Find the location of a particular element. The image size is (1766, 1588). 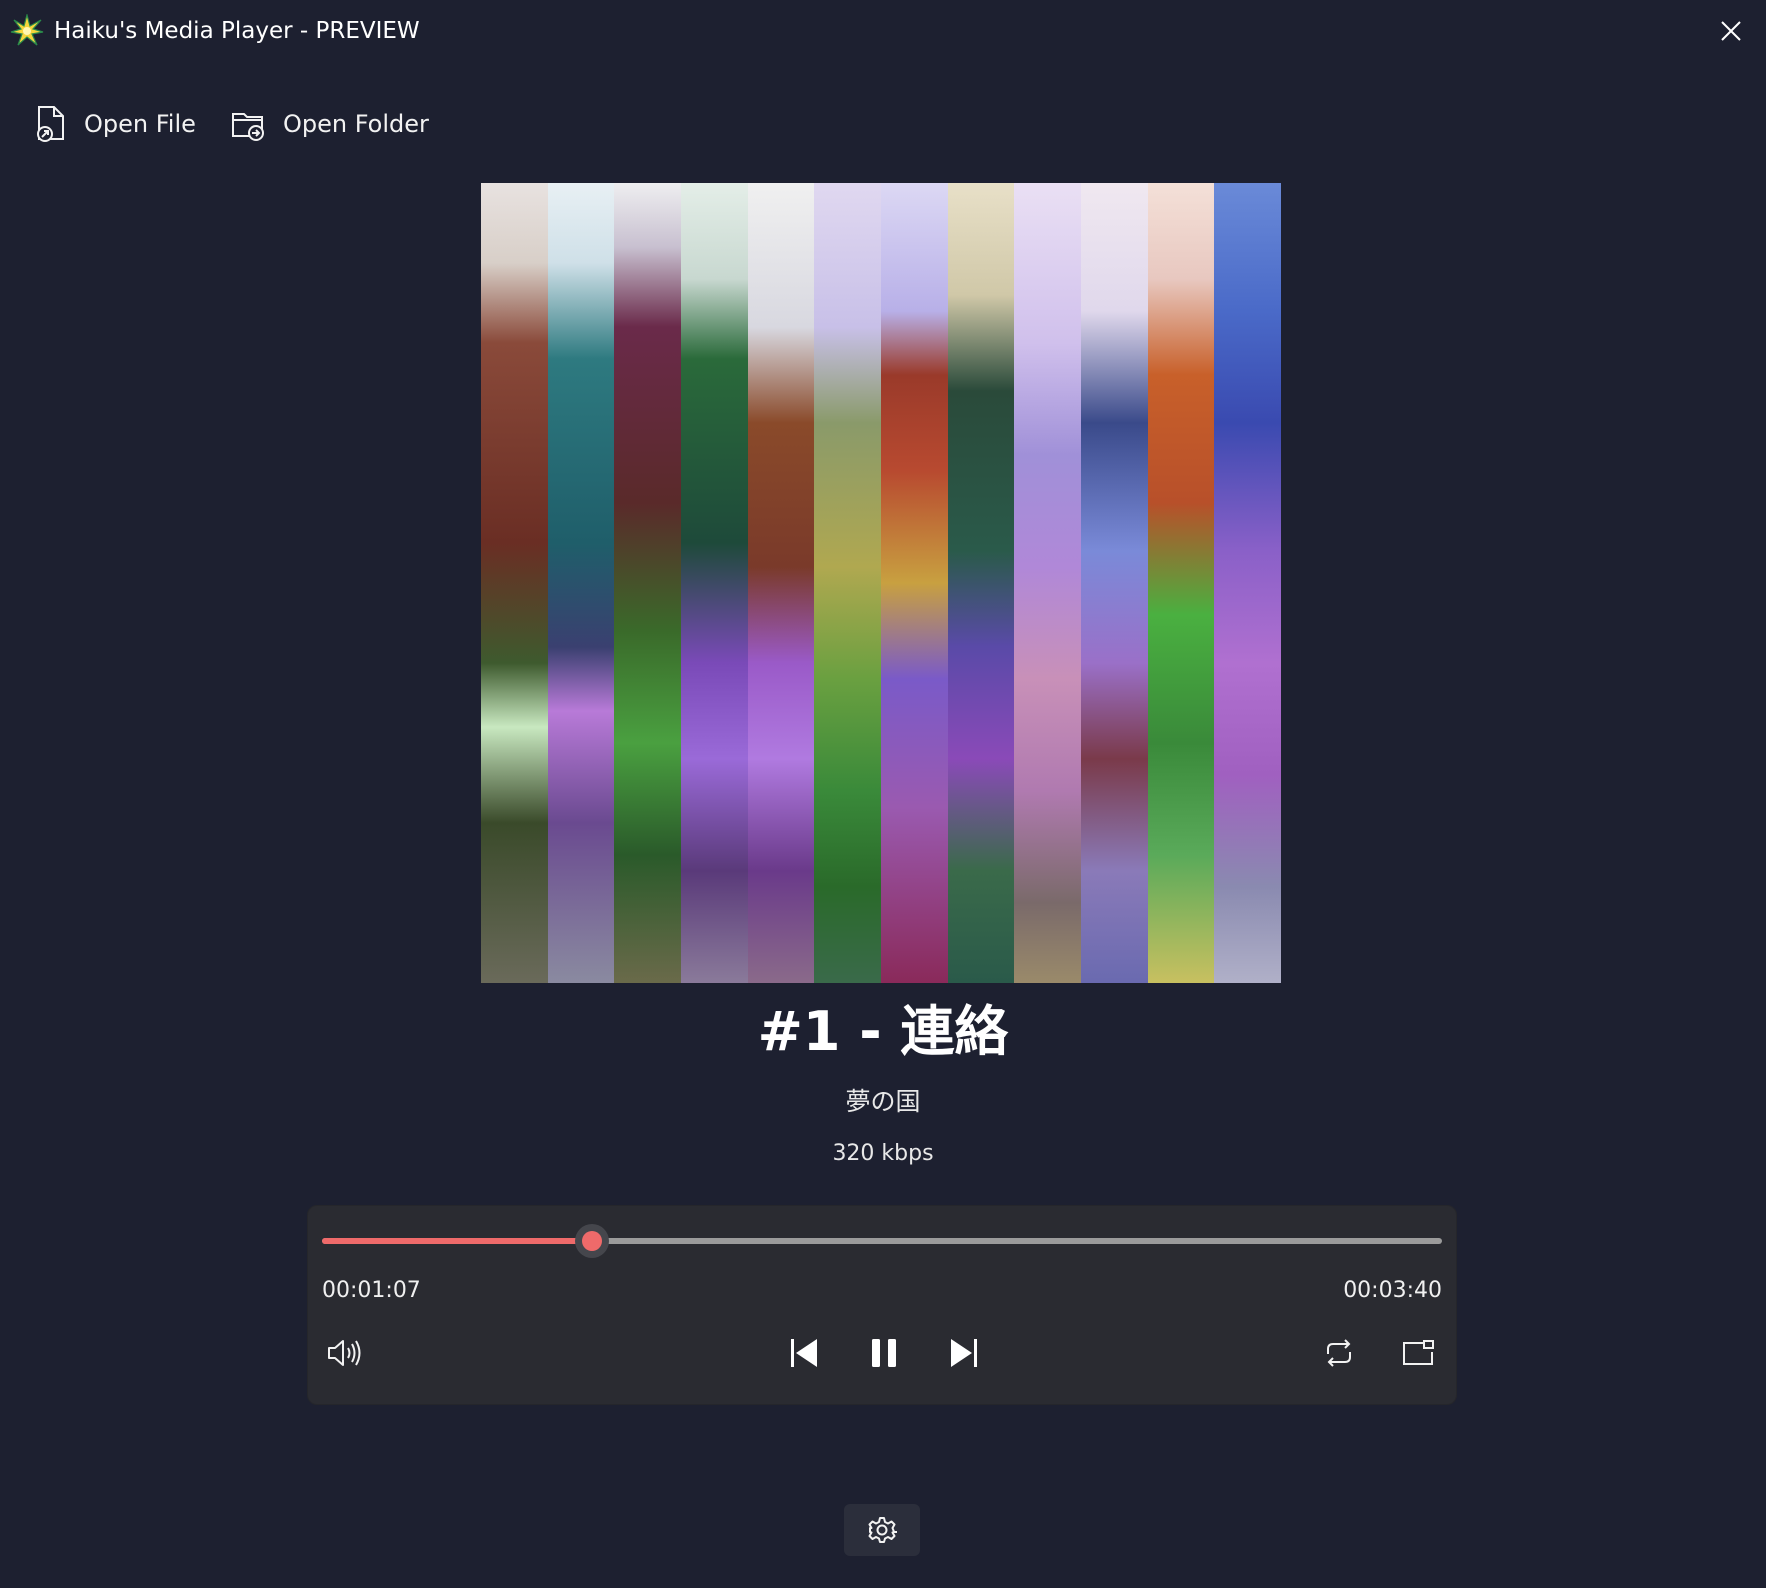

miniplayer-icon is located at coordinates (1418, 1352).